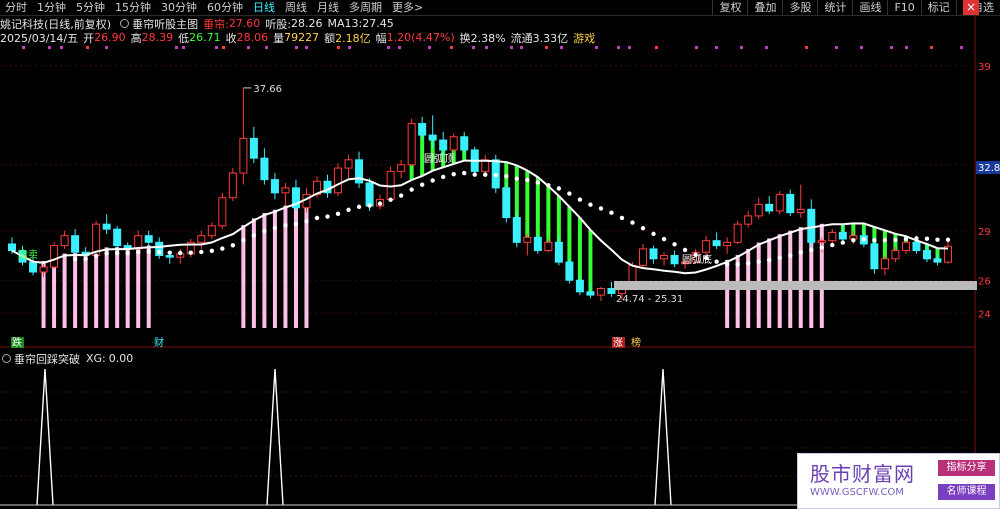 Image resolution: width=1000 pixels, height=509 pixels. I want to click on range-label: 24.74 - 25.31, so click(649, 299).